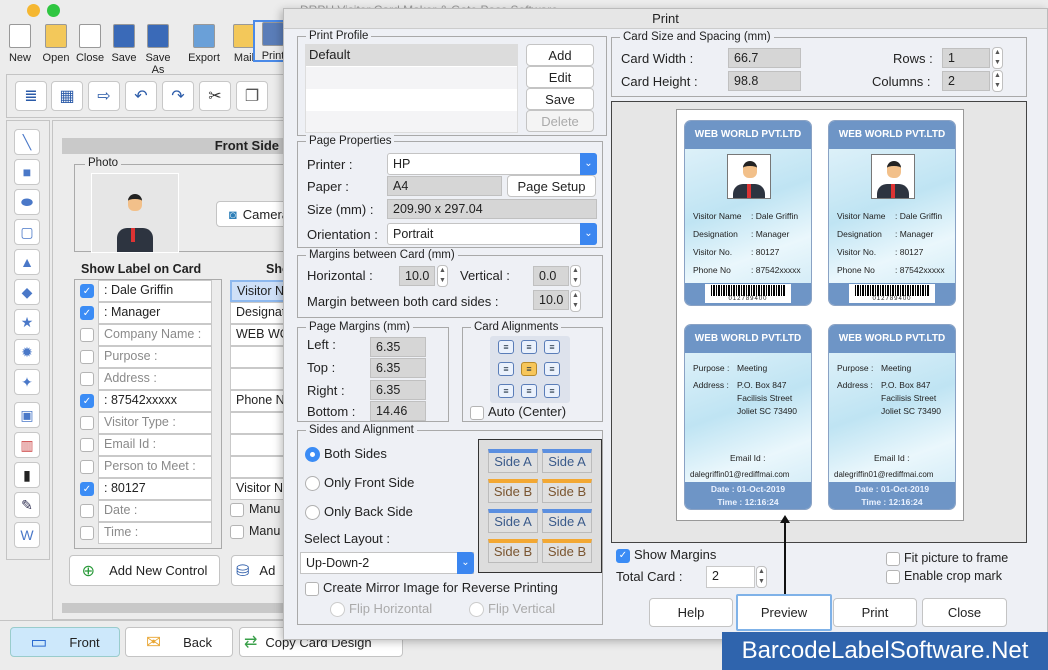 The height and width of the screenshot is (670, 1048). I want to click on printer-select: HP ⌄, so click(492, 164).